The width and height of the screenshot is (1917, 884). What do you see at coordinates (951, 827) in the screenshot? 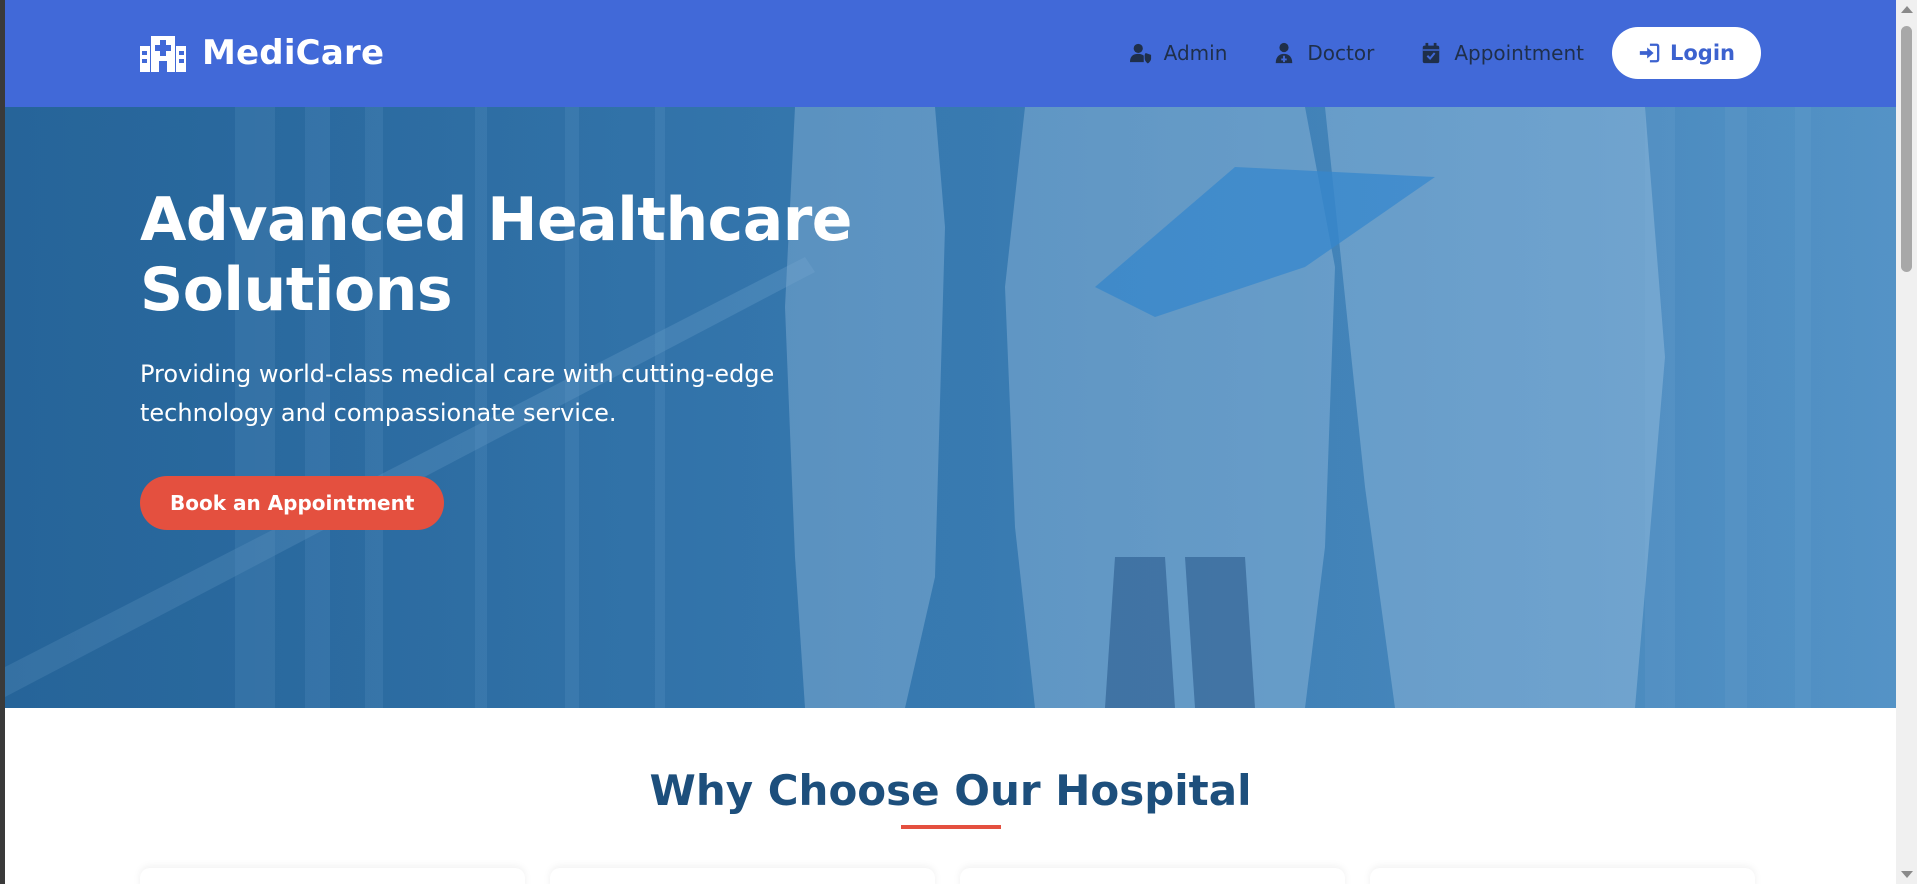
I see `title-underline` at bounding box center [951, 827].